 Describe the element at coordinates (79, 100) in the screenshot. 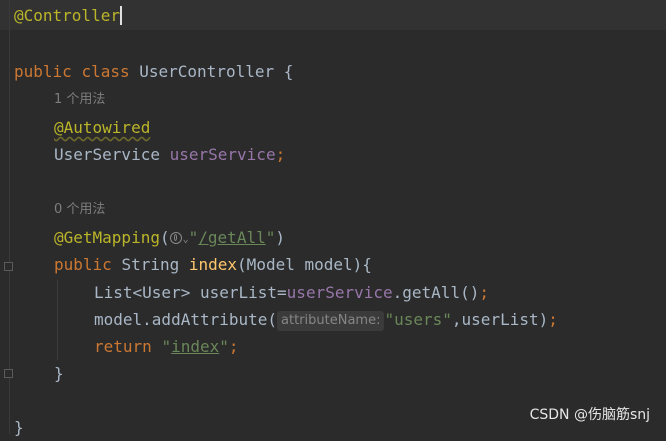

I see `usage-hint-1: 1 个用法` at that location.